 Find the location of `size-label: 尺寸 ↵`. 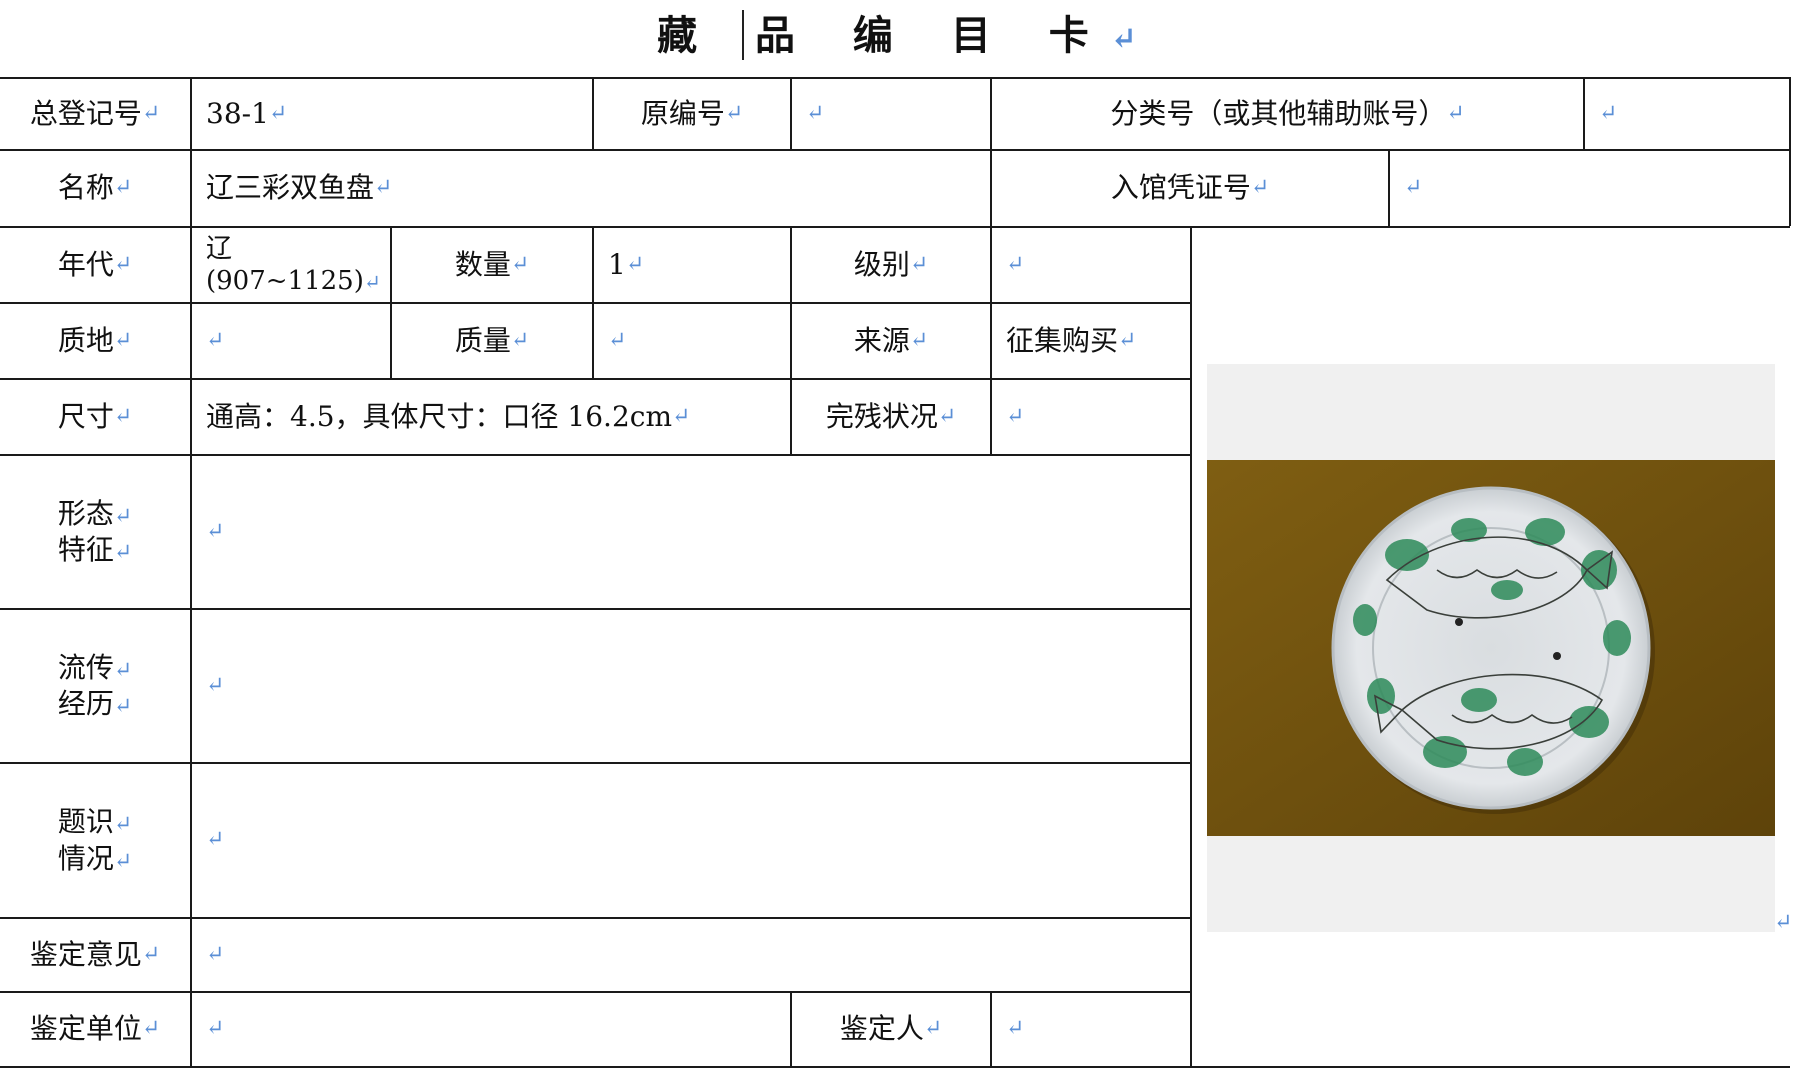

size-label: 尺寸 ↵ is located at coordinates (95, 416).